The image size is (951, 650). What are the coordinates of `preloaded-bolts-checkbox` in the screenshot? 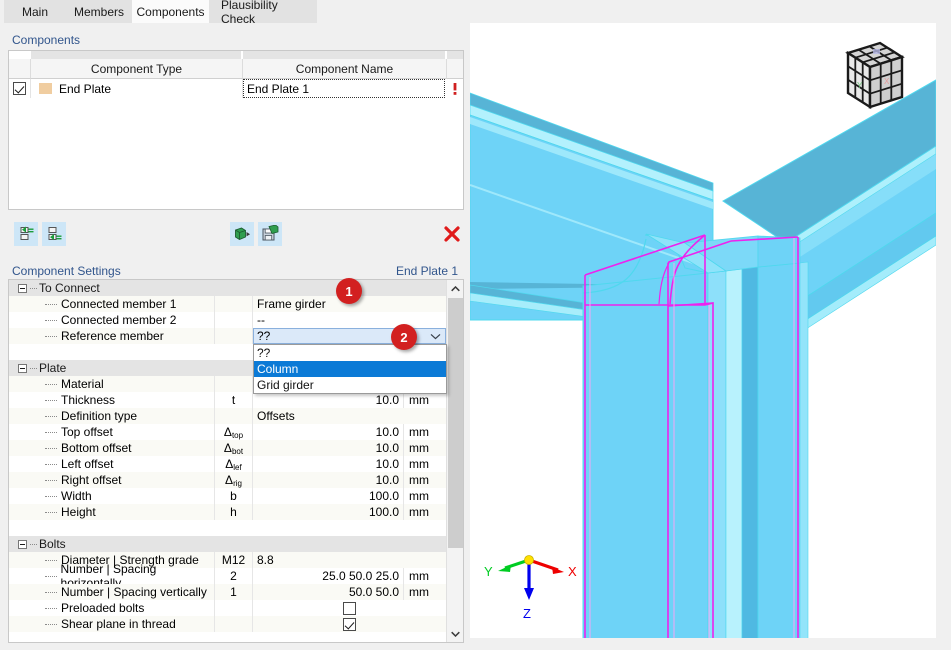 It's located at (349, 608).